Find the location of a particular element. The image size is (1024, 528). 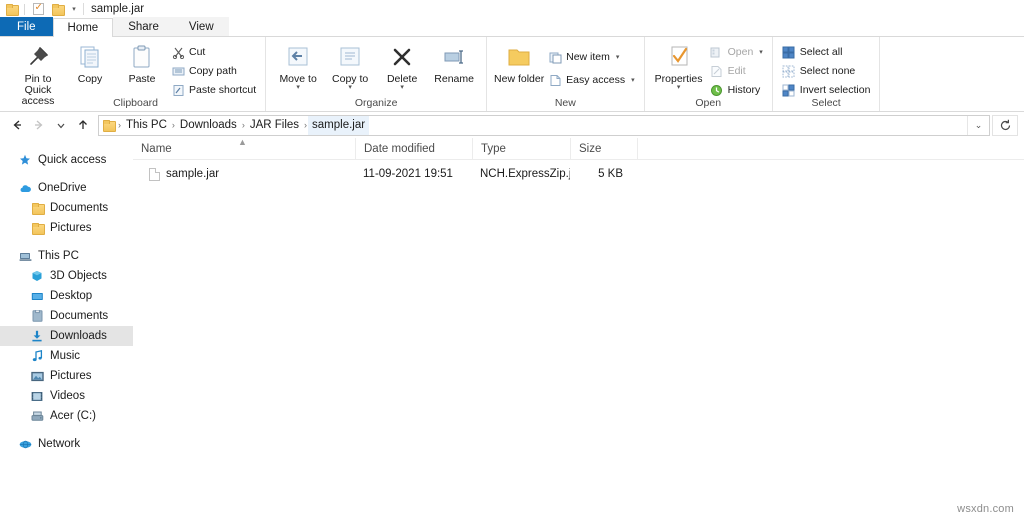

group-title-new: New is located at coordinates (565, 103).